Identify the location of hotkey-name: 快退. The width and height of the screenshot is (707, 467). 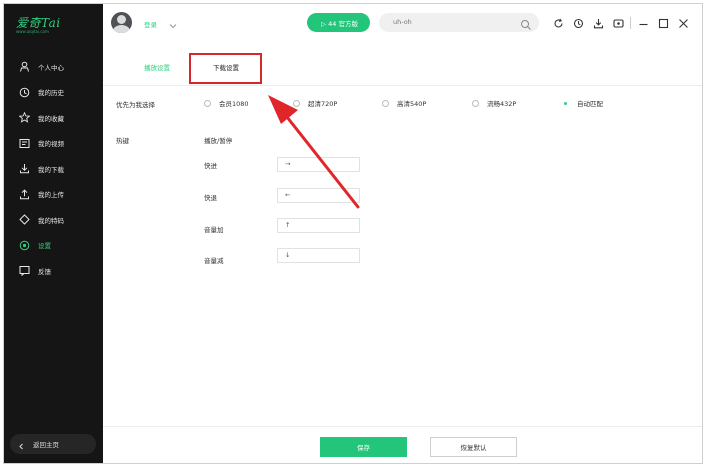
(210, 198).